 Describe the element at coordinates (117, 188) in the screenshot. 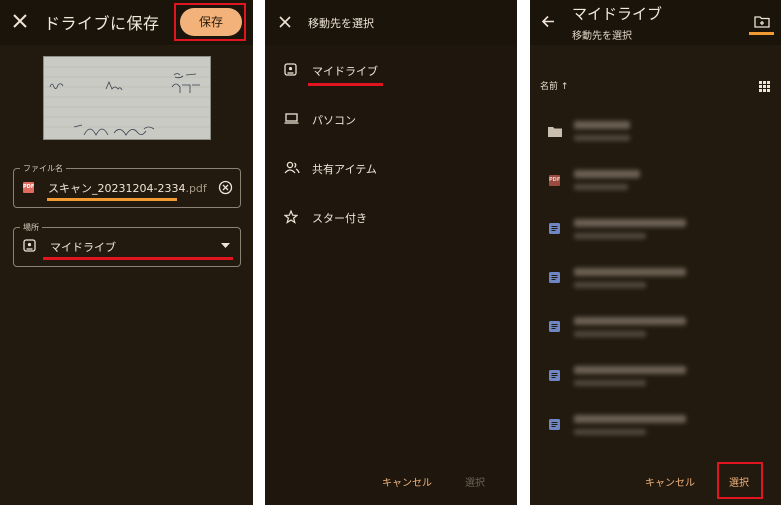

I see `filename-base: スキャン_20231204-2334` at that location.